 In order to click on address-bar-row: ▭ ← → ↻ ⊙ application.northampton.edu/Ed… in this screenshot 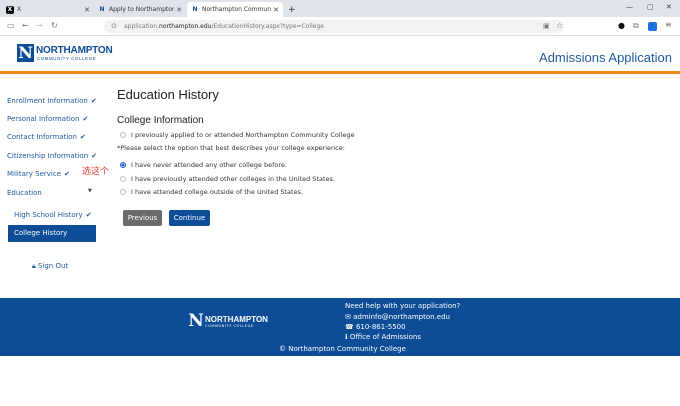, I will do `click(340, 26)`.